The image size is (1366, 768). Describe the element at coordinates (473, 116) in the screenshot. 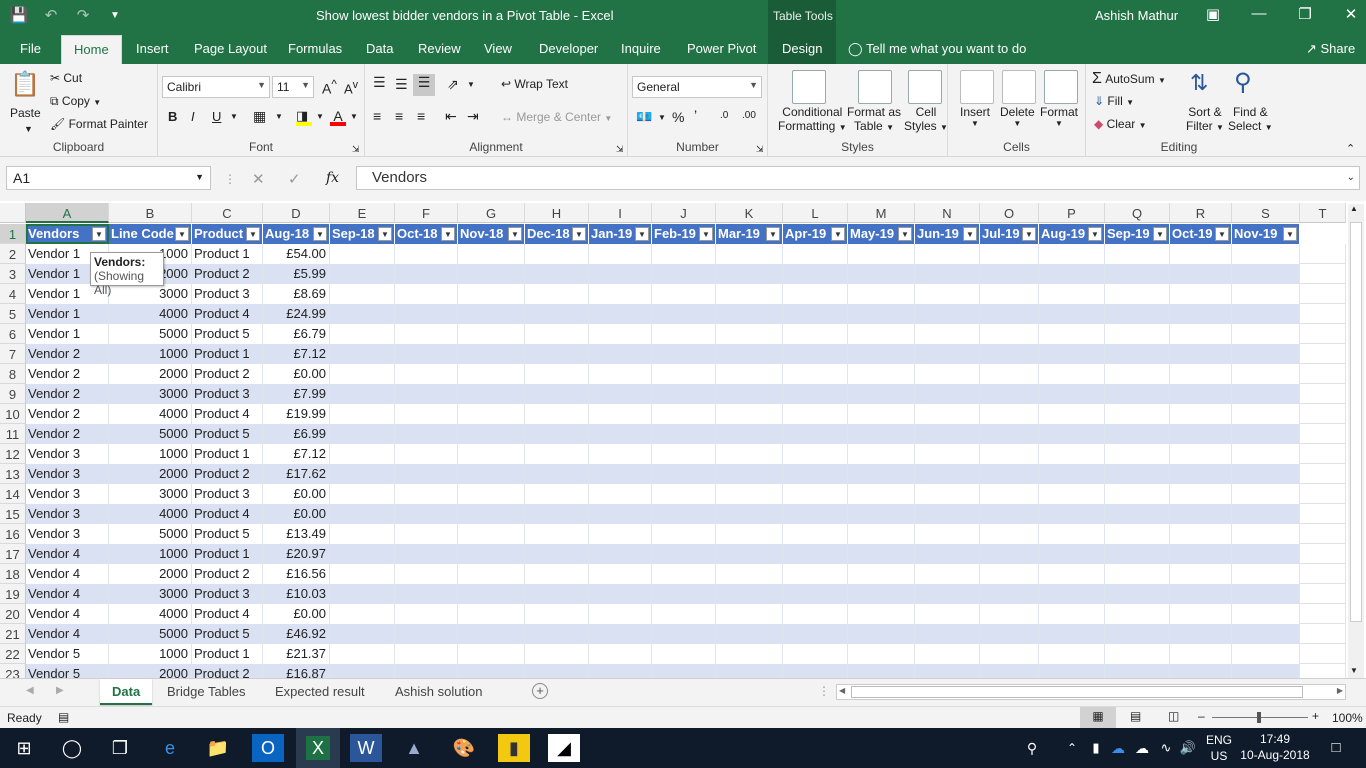

I see `increase-indent-icon: ⇥` at that location.